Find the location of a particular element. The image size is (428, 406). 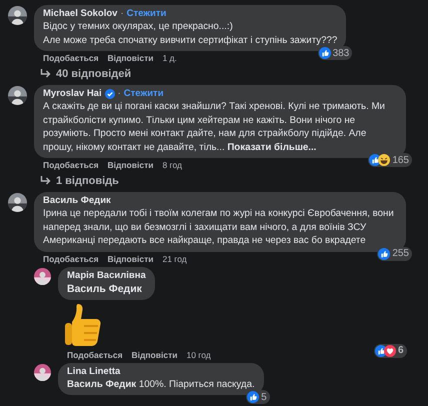

reaction-count: 5 is located at coordinates (258, 397).